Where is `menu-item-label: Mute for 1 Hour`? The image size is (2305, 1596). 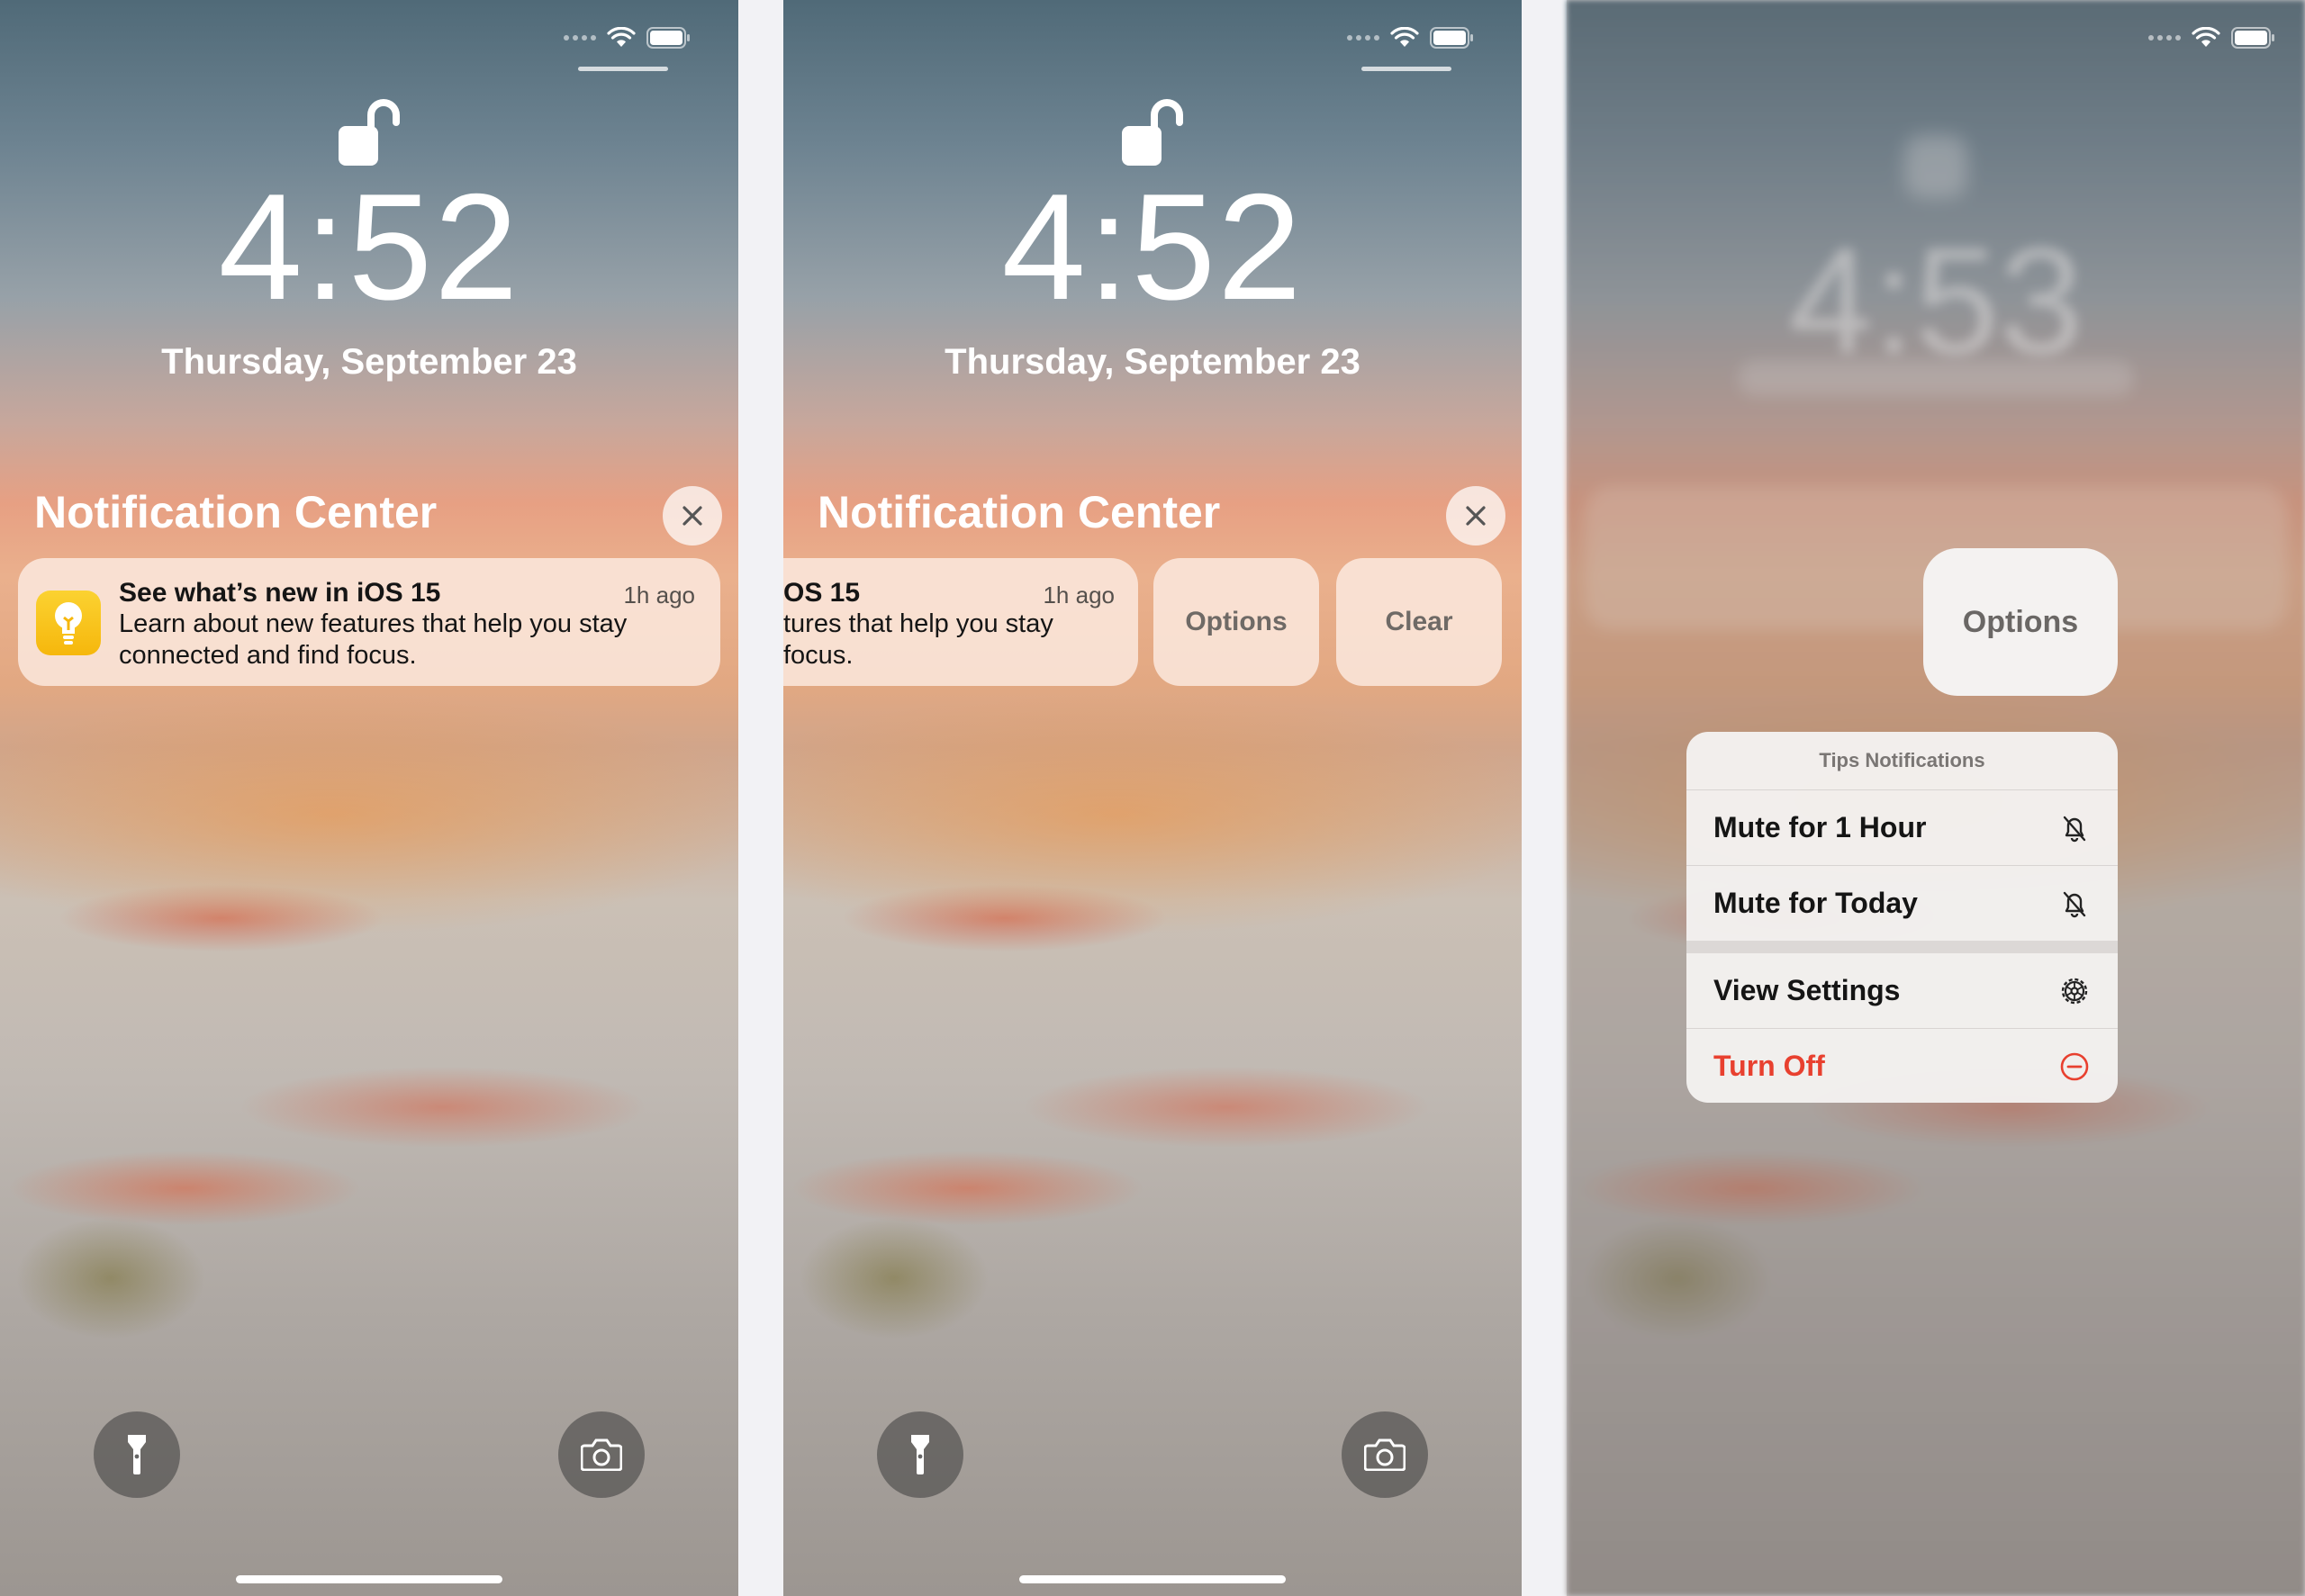 menu-item-label: Mute for 1 Hour is located at coordinates (1820, 827).